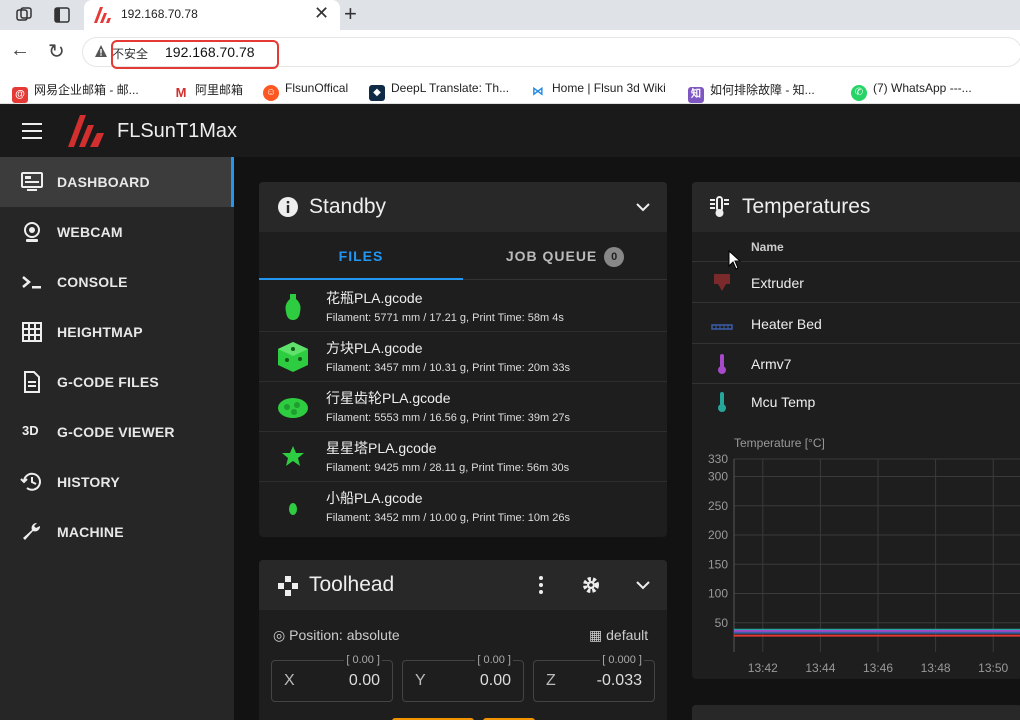 The height and width of the screenshot is (720, 1020). I want to click on bookmark-ali-mail: M 阿里邮箱, so click(208, 91).